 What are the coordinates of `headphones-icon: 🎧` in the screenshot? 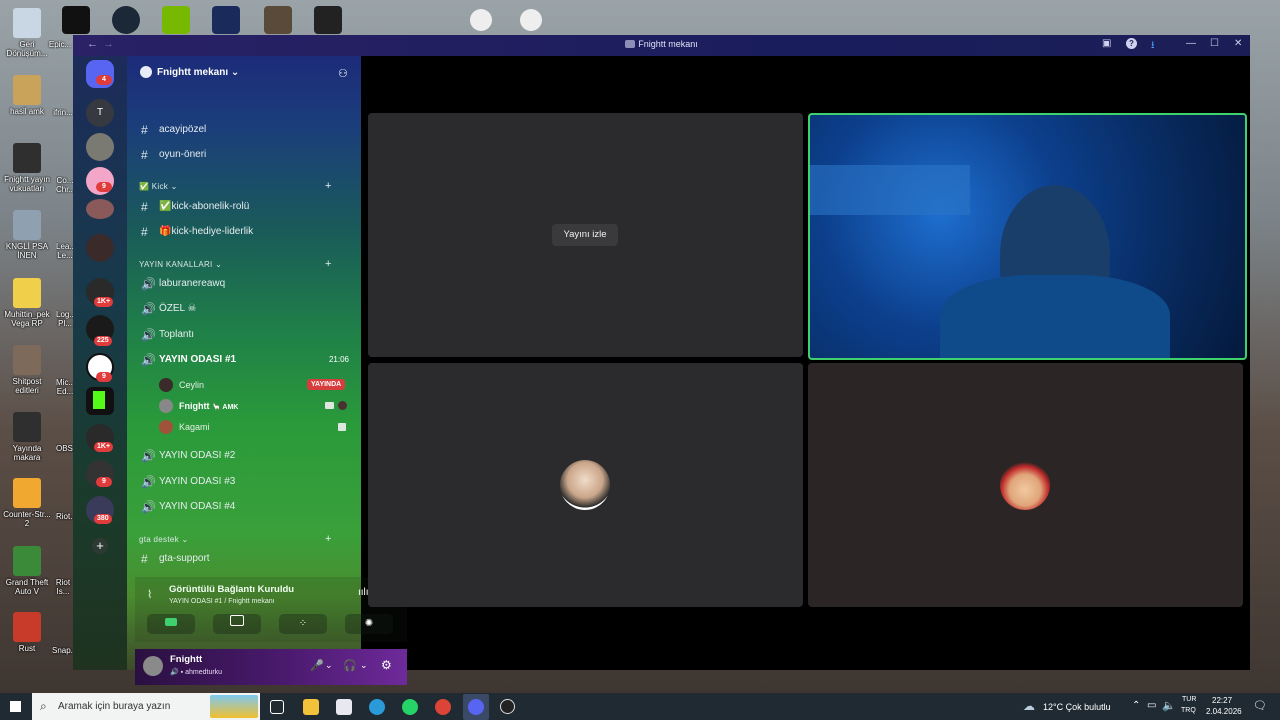 It's located at (350, 665).